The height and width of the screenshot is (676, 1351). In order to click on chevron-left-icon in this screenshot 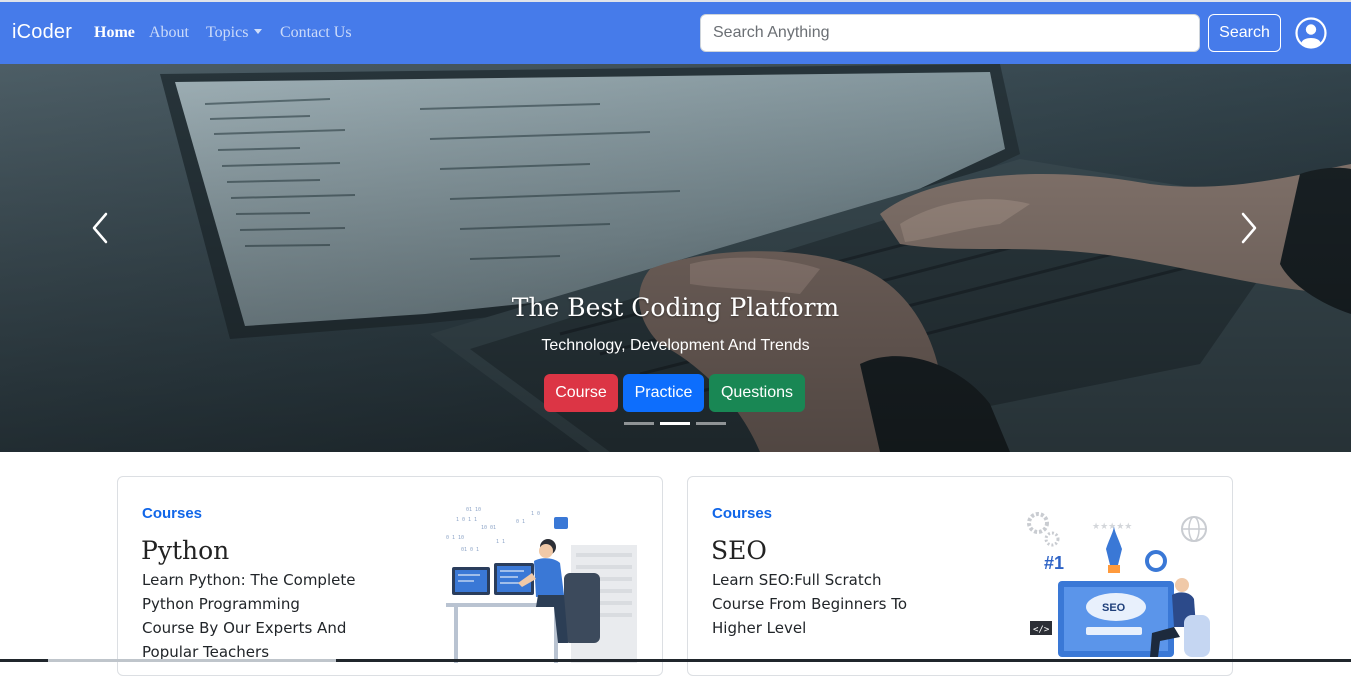, I will do `click(101, 228)`.